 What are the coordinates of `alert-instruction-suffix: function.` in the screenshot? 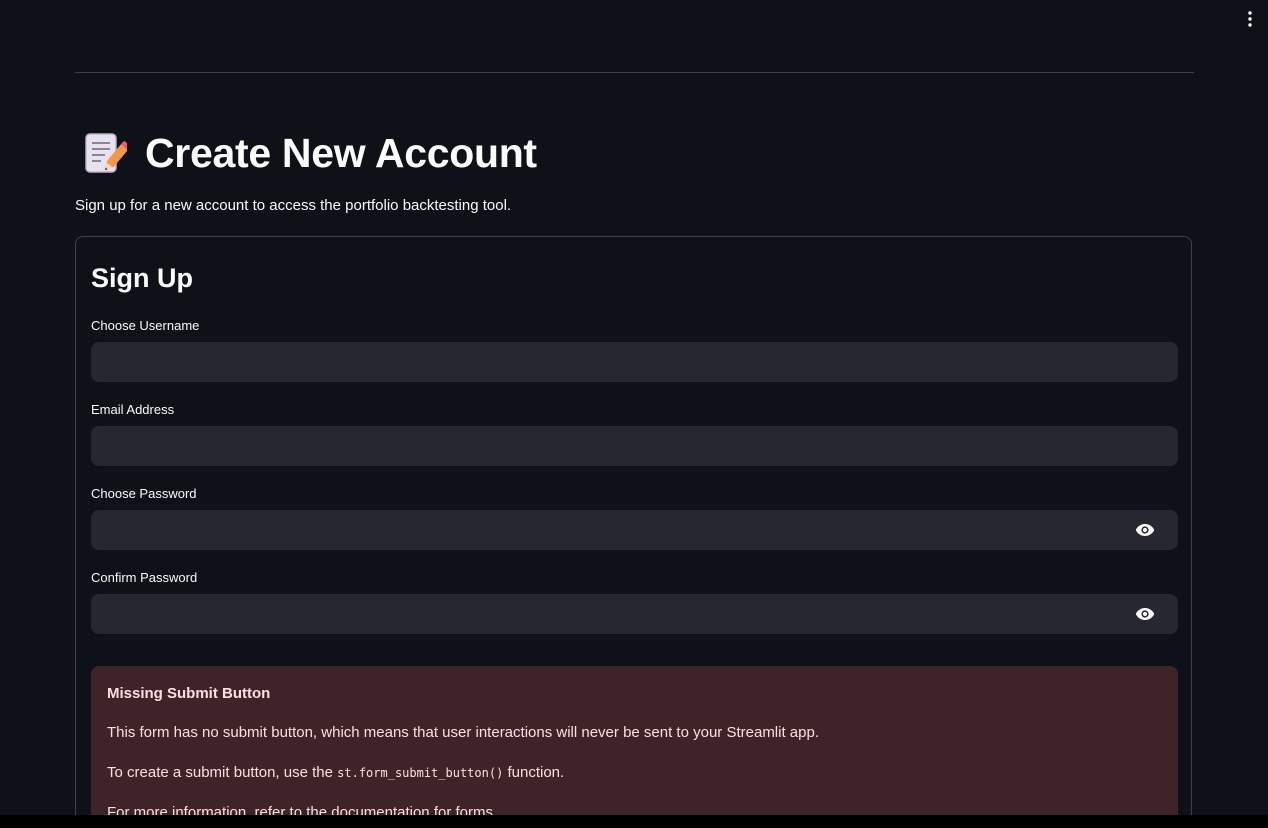 It's located at (536, 772).